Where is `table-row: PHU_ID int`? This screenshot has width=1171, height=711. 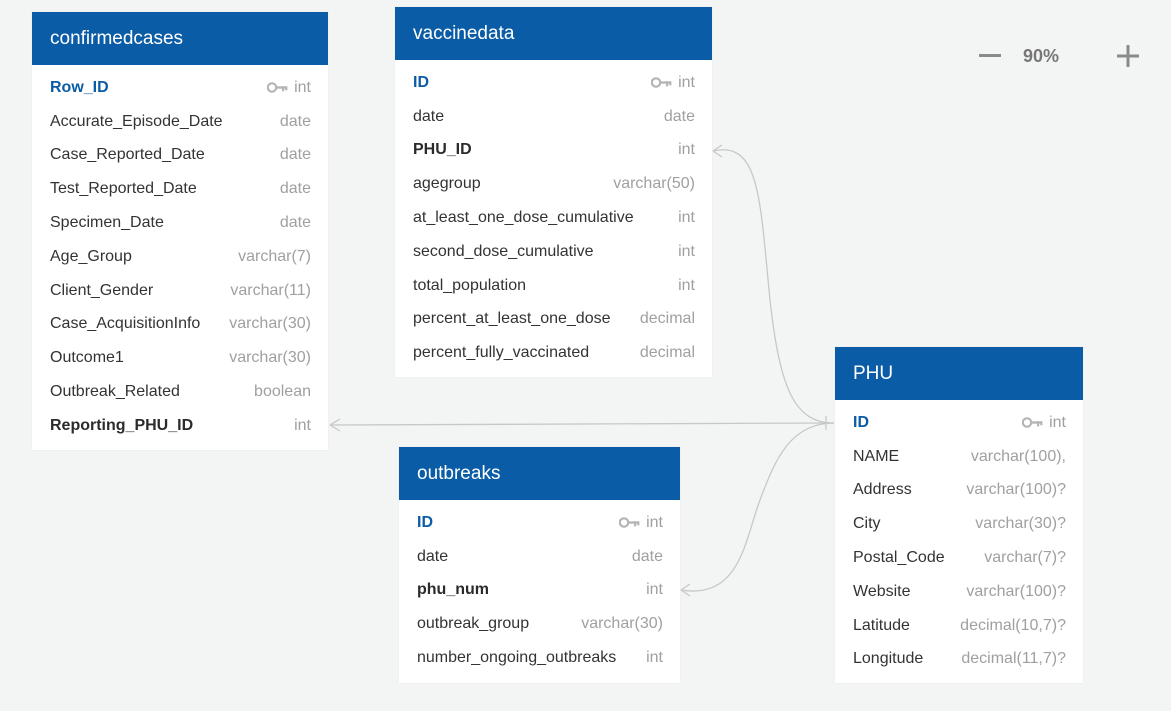 table-row: PHU_ID int is located at coordinates (553, 151).